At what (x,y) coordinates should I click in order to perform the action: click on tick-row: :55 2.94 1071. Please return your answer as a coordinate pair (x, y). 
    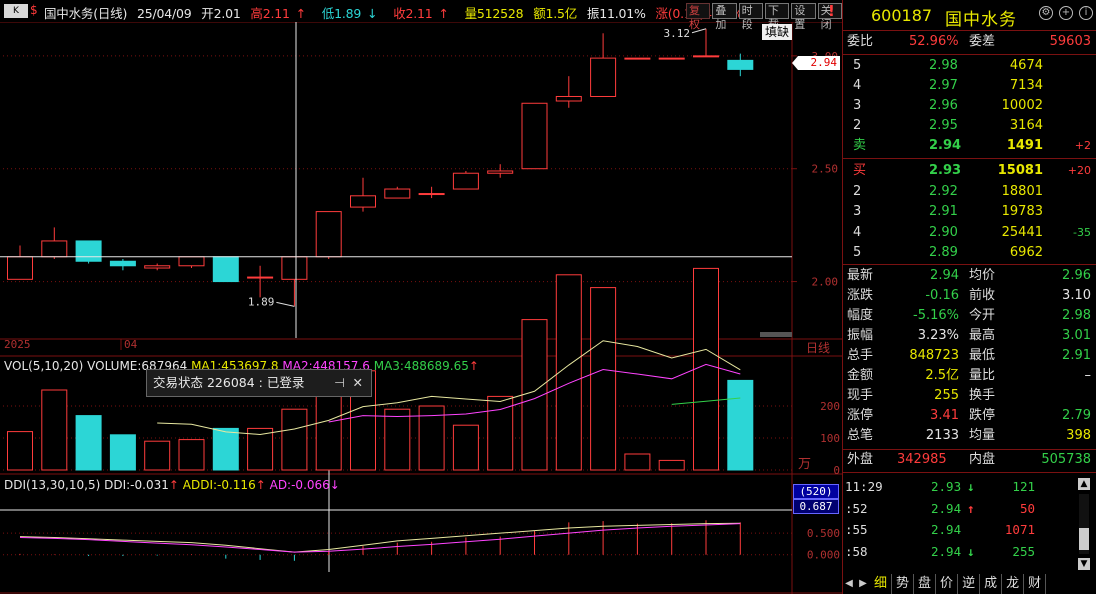
    Looking at the image, I should click on (963, 529).